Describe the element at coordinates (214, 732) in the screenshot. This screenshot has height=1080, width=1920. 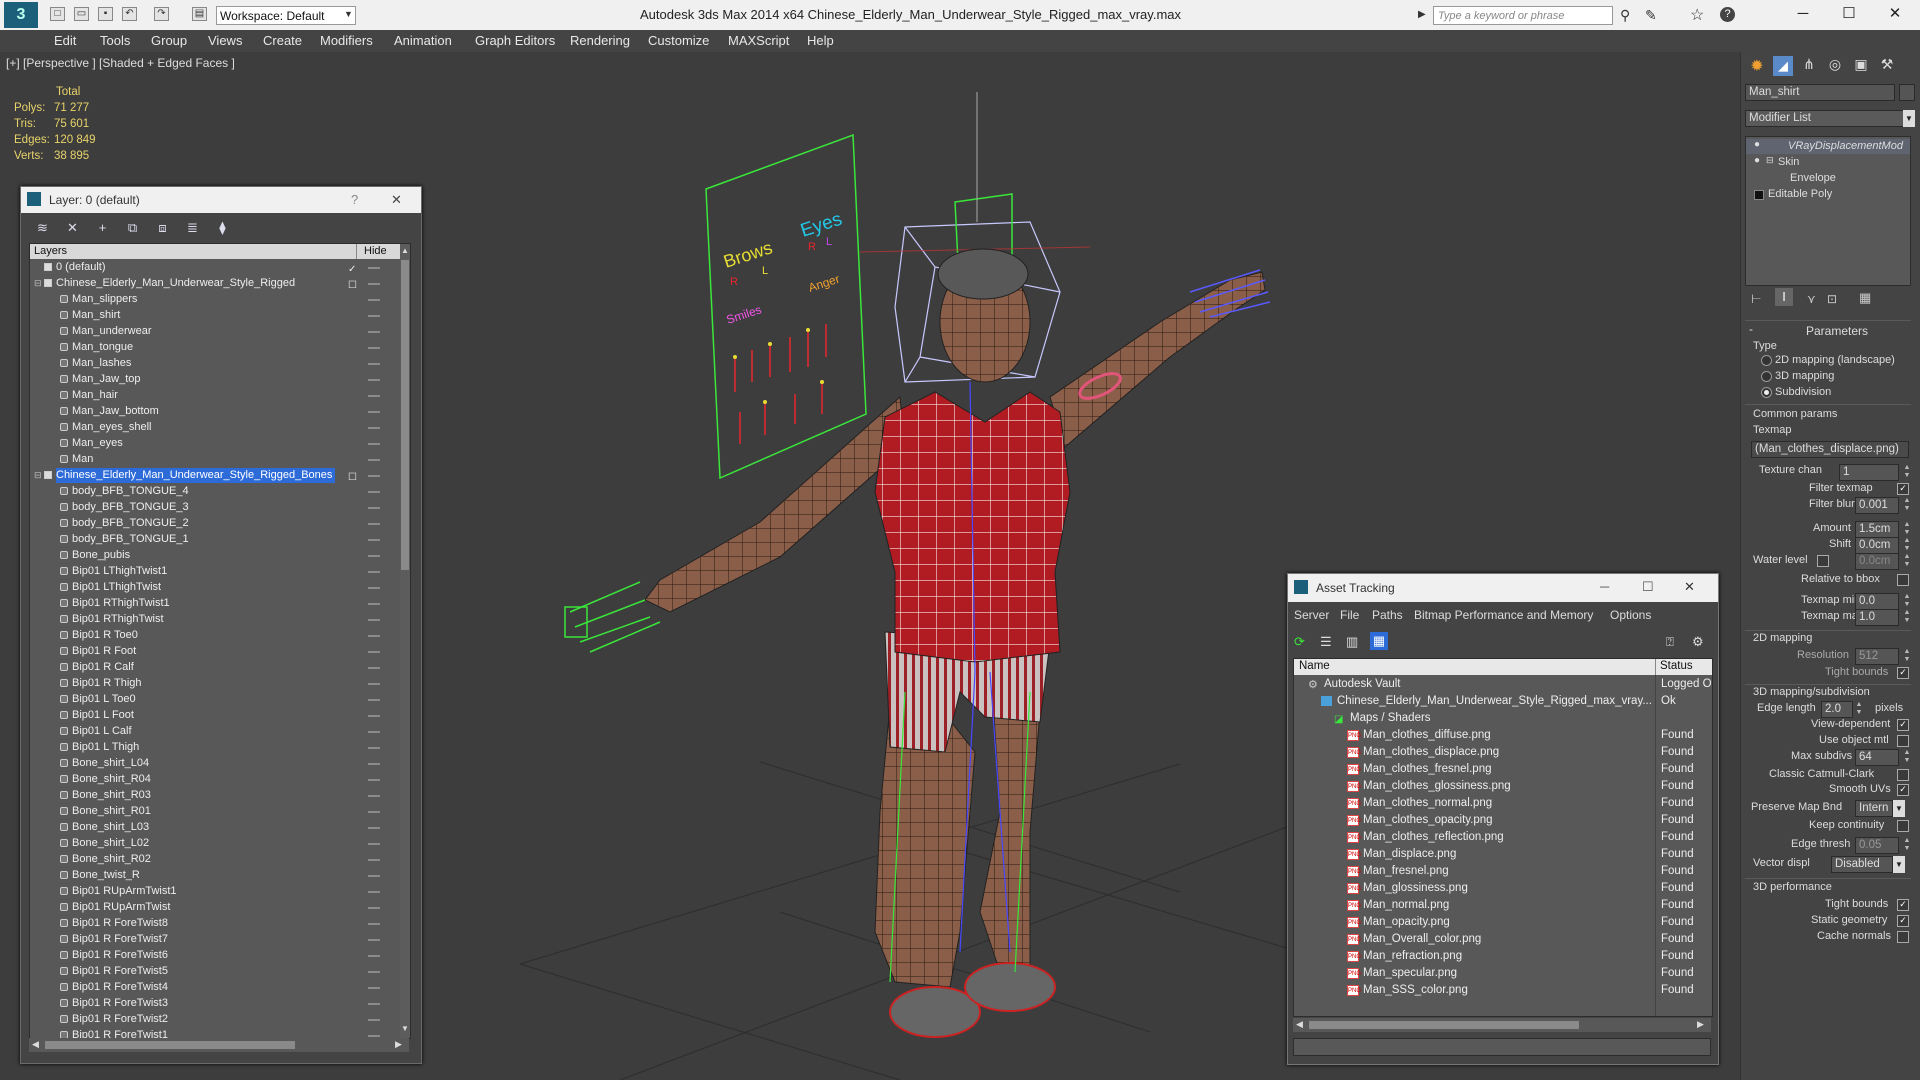
I see `layer-object-row: Bip01 L Calf` at that location.